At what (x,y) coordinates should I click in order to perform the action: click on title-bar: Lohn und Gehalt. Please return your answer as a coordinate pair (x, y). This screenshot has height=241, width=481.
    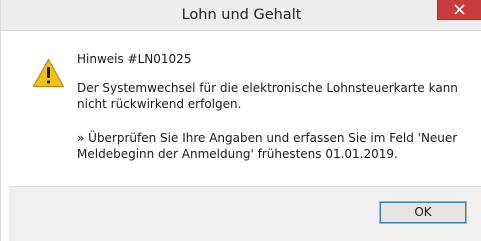
    Looking at the image, I should click on (241, 15).